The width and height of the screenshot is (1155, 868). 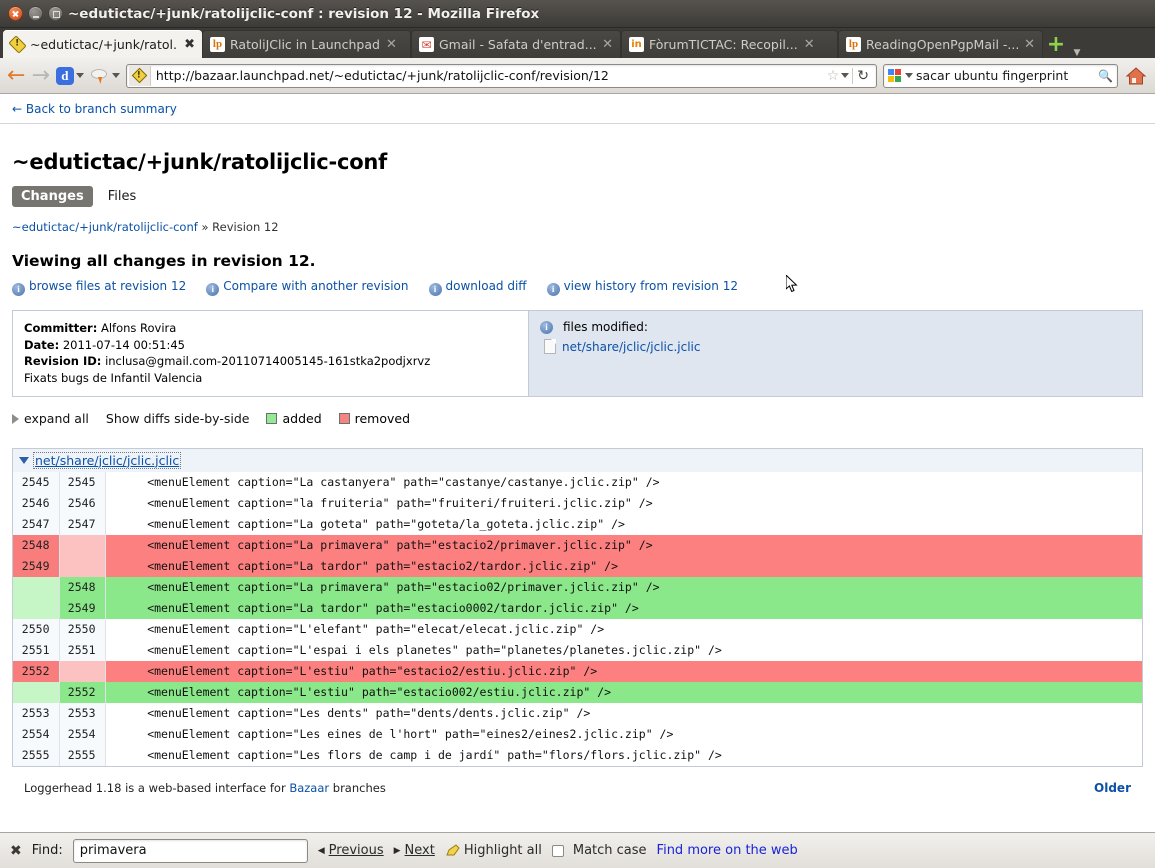 I want to click on highlight-all-button: Highlight all, so click(x=493, y=850).